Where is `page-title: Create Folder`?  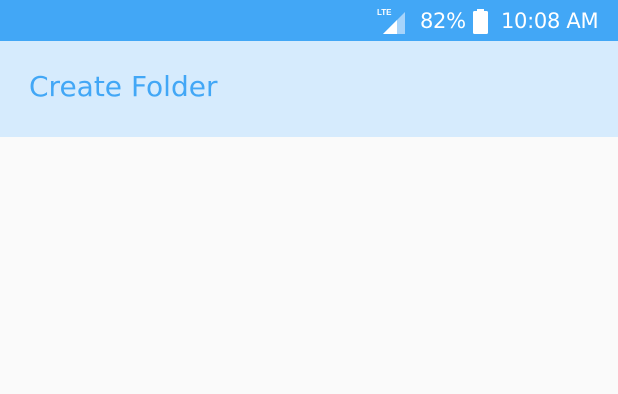 page-title: Create Folder is located at coordinates (123, 86).